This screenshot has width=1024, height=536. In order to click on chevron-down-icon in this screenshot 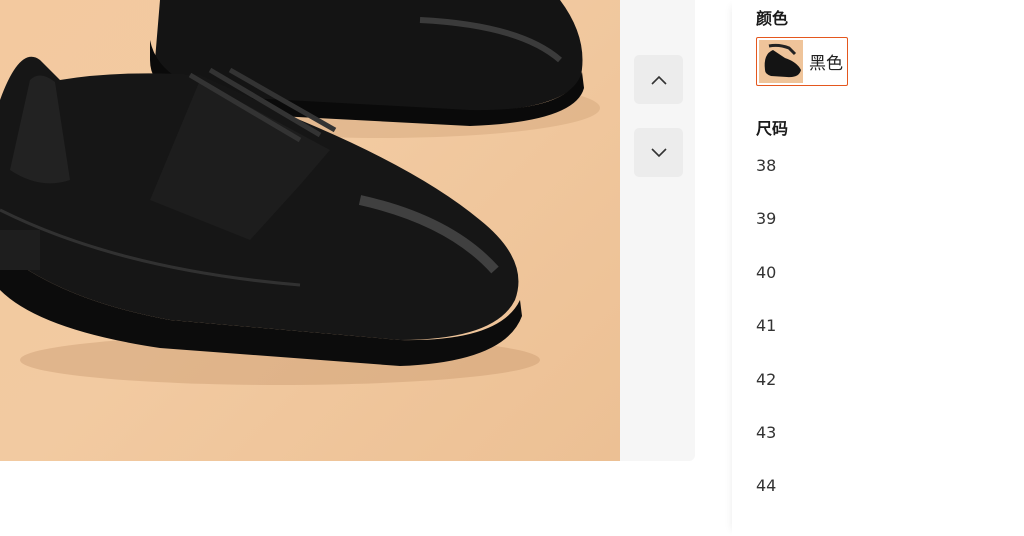, I will do `click(658, 152)`.